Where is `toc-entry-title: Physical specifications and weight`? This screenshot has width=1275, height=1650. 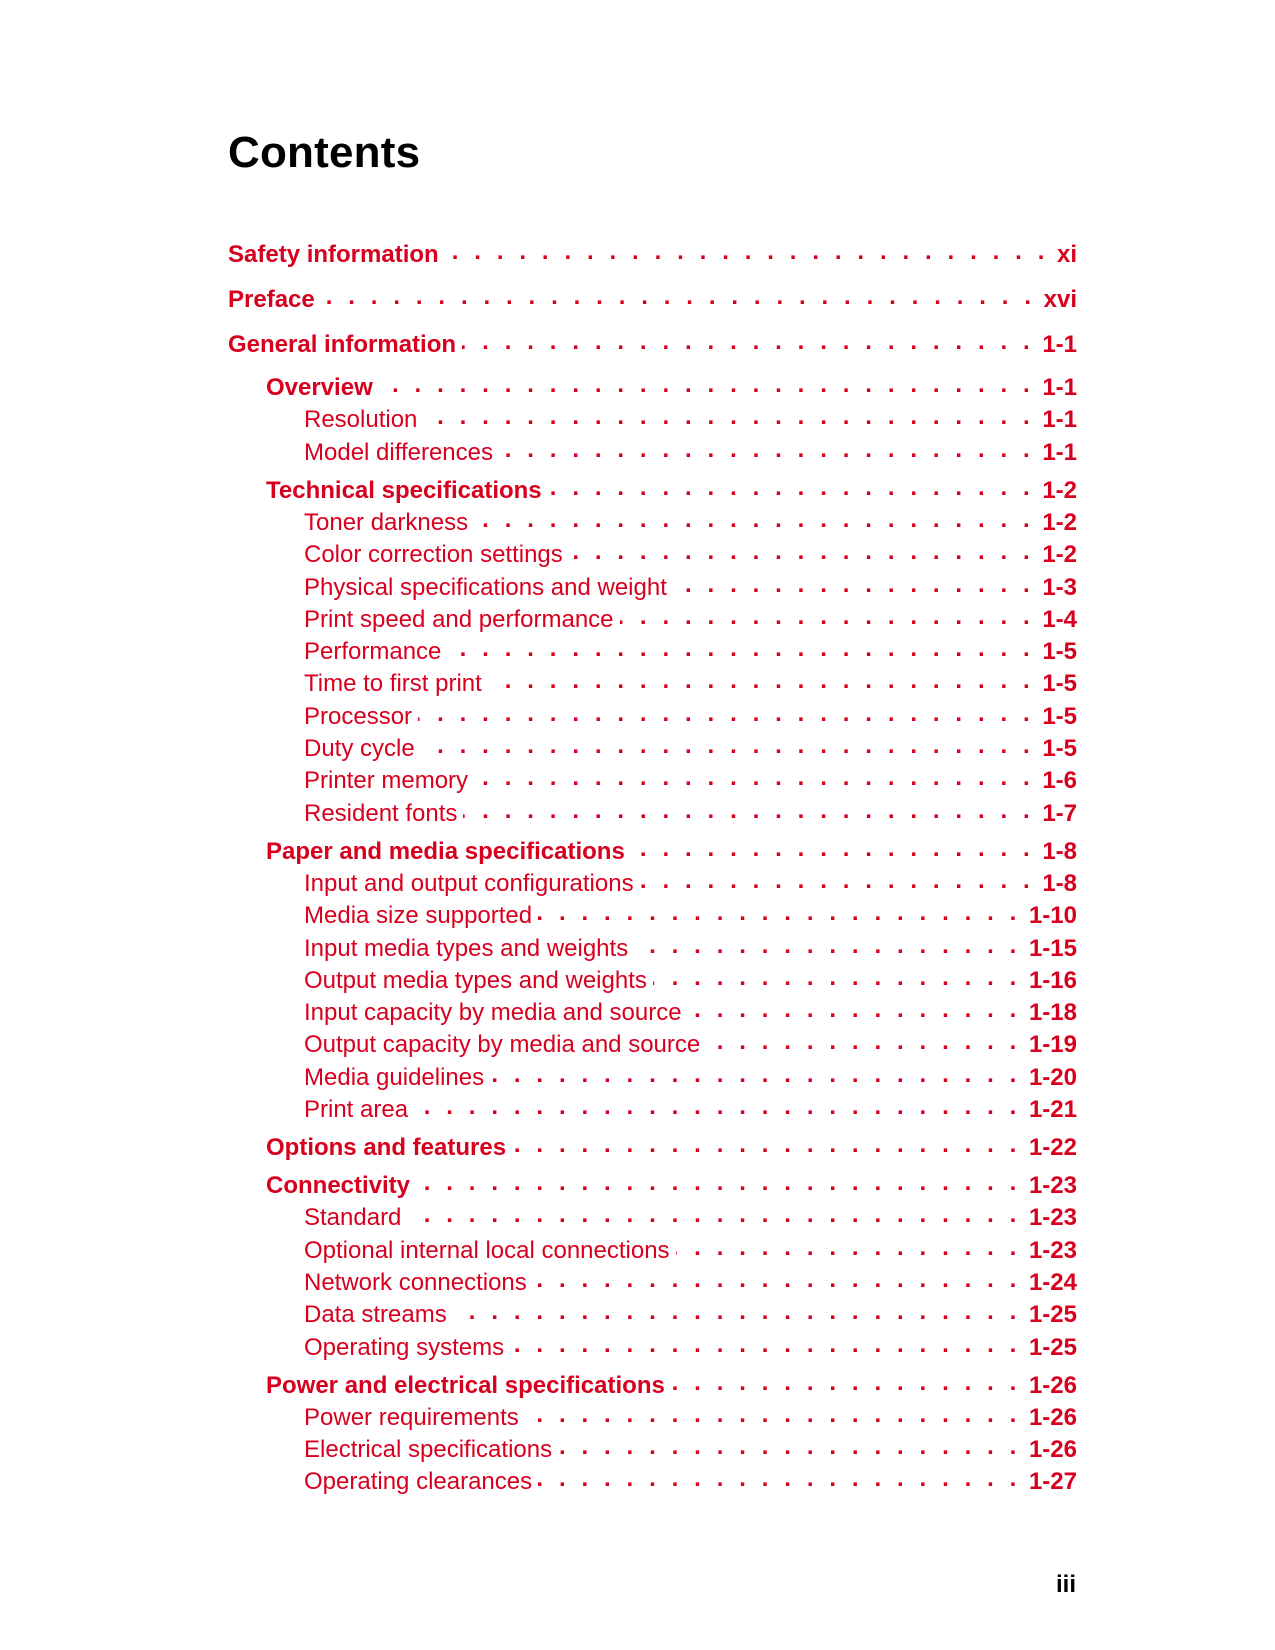 toc-entry-title: Physical specifications and weight is located at coordinates (488, 587).